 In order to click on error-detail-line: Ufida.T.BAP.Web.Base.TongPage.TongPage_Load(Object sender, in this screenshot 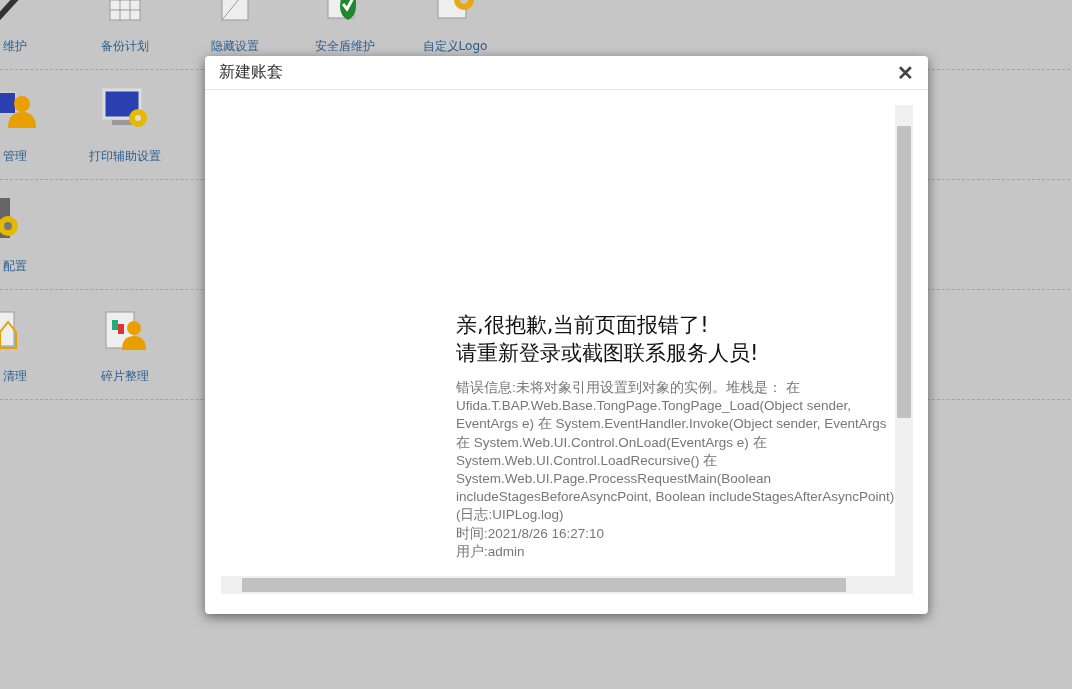, I will do `click(654, 406)`.